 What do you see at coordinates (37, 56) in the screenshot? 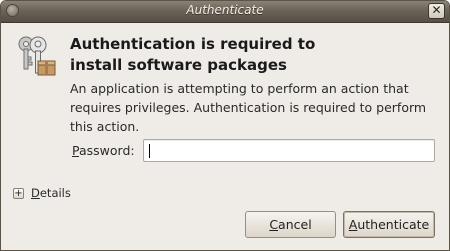
I see `keys-icon` at bounding box center [37, 56].